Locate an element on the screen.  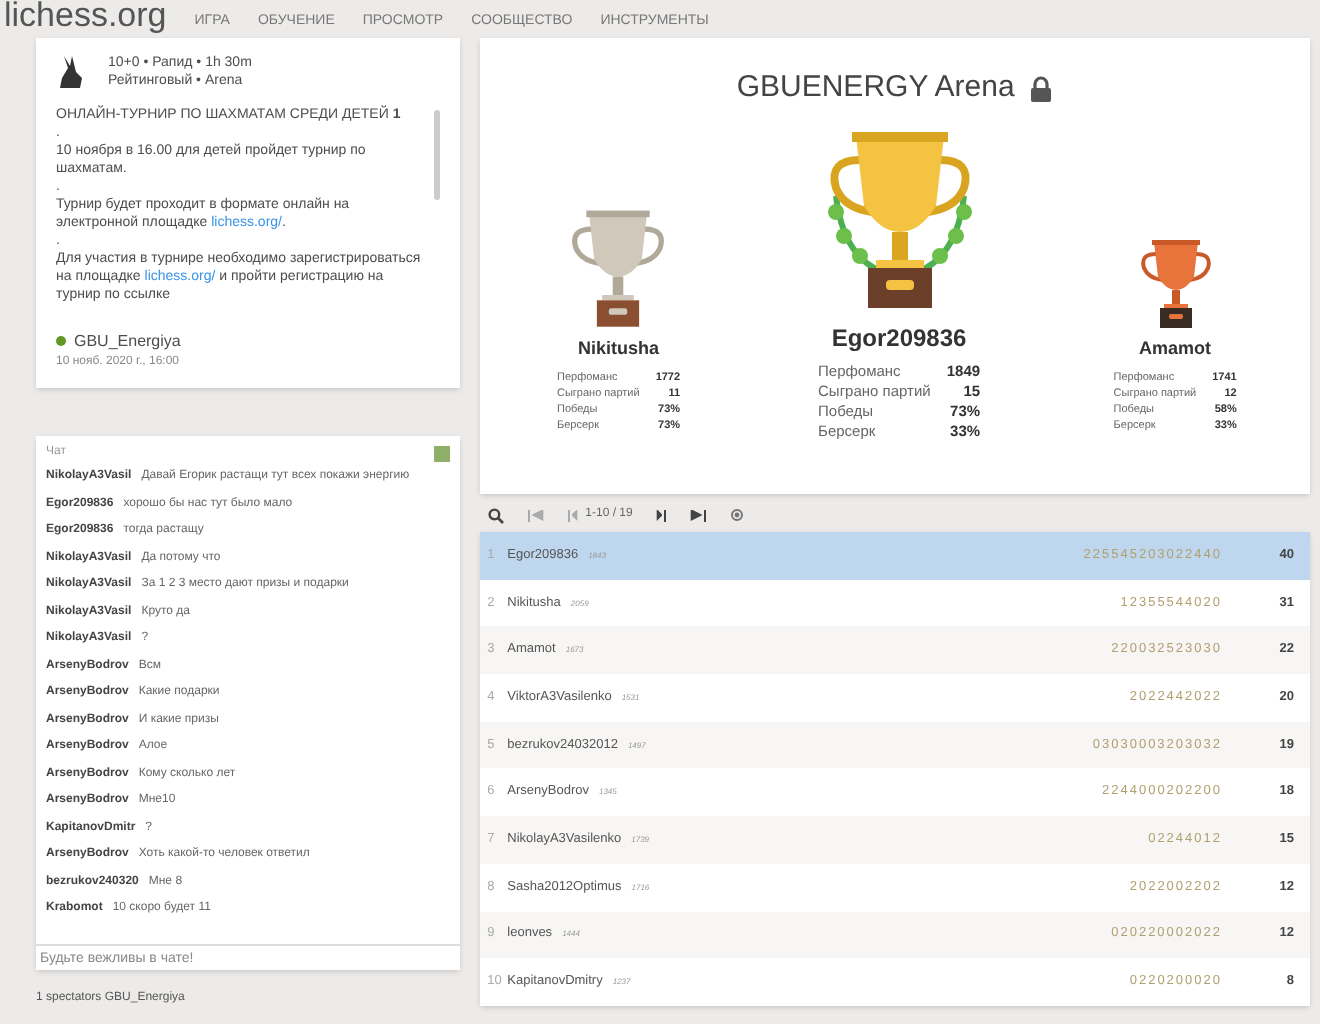
next-page-icon is located at coordinates (661, 515).